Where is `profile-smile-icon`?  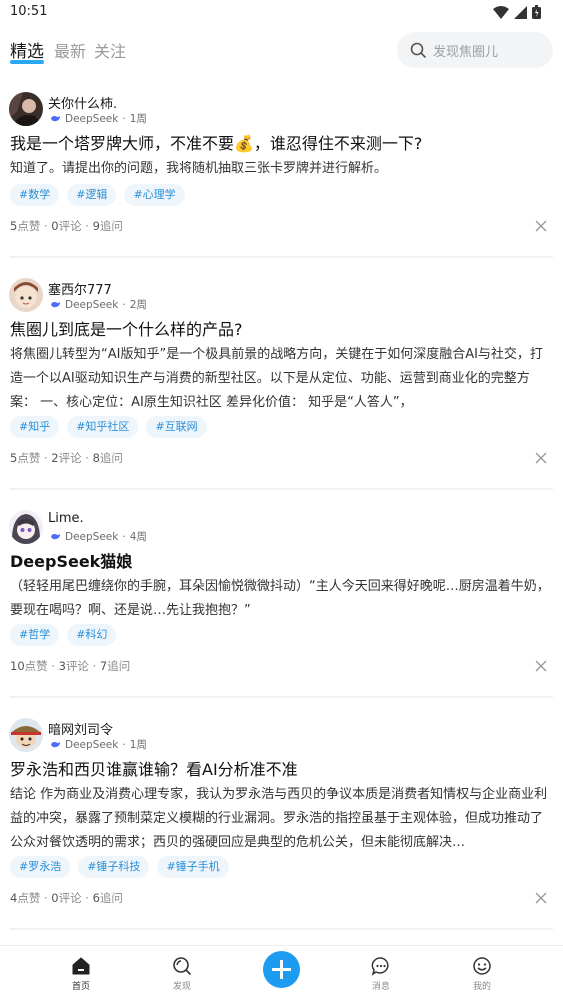
profile-smile-icon is located at coordinates (482, 966).